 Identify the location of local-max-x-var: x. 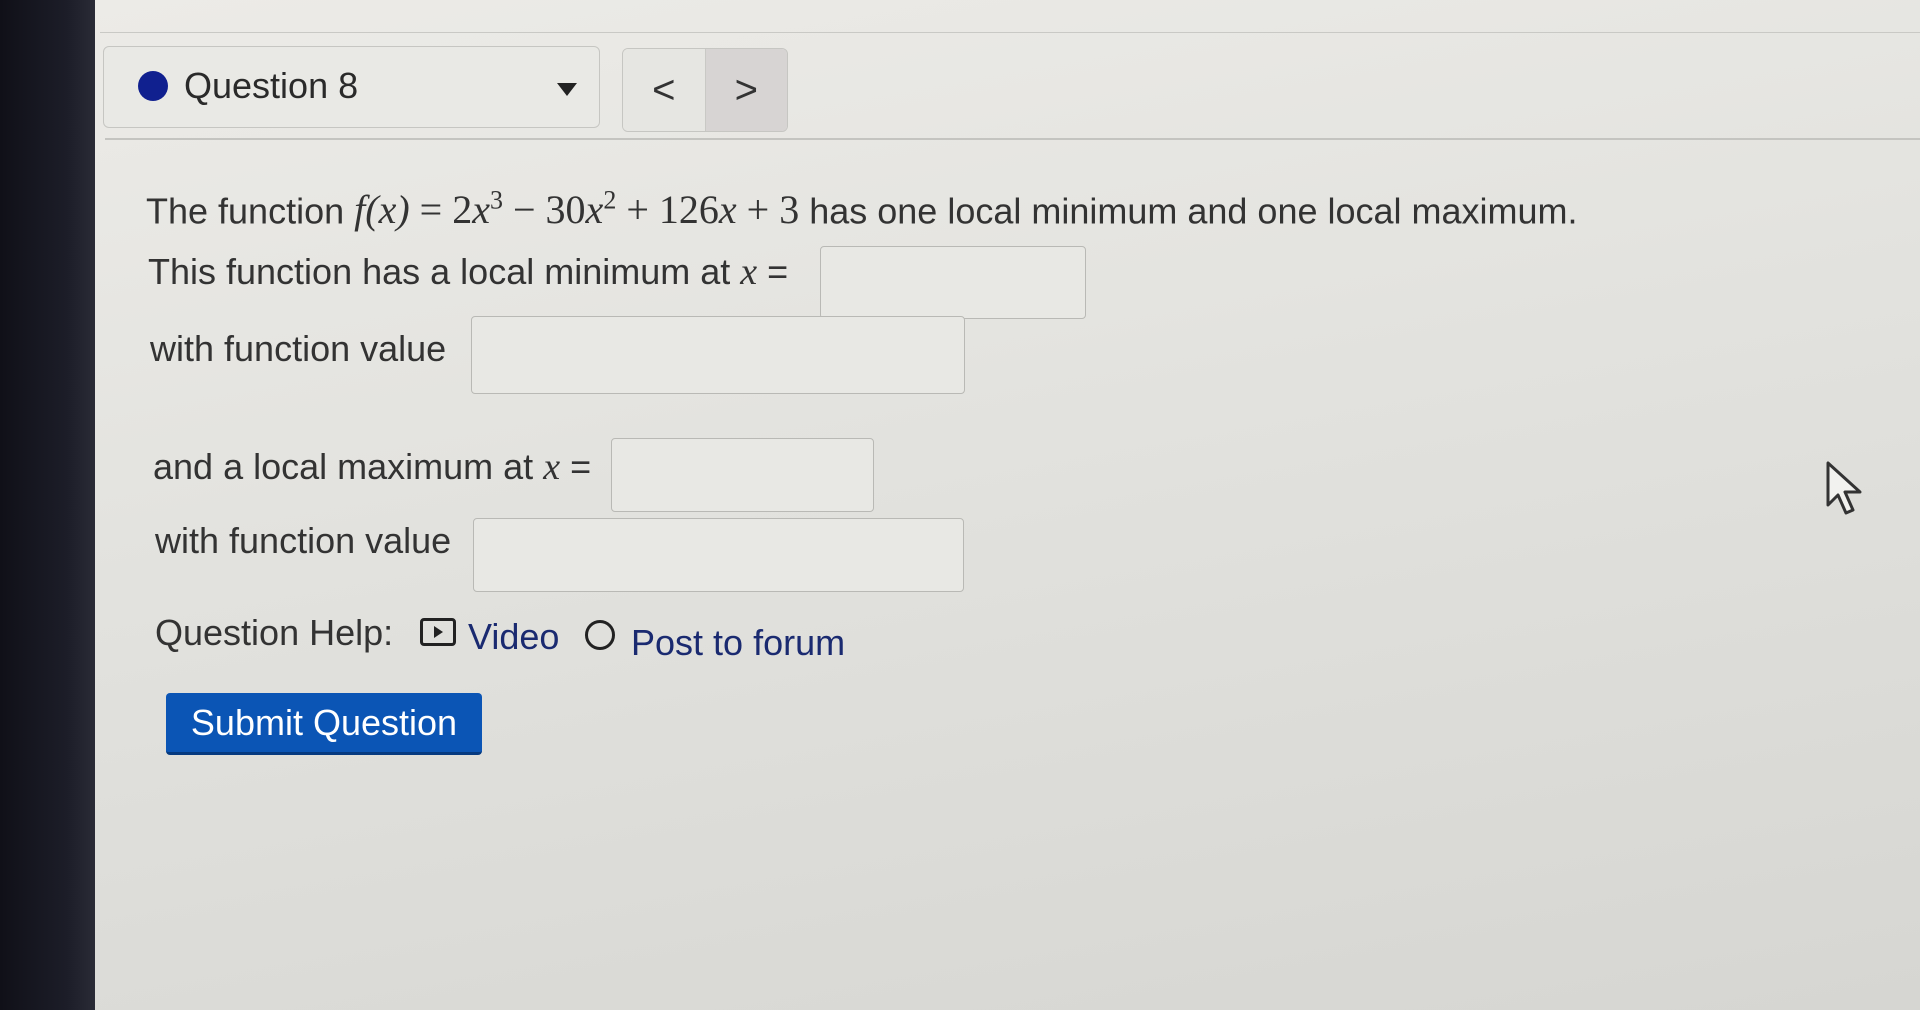
(552, 467).